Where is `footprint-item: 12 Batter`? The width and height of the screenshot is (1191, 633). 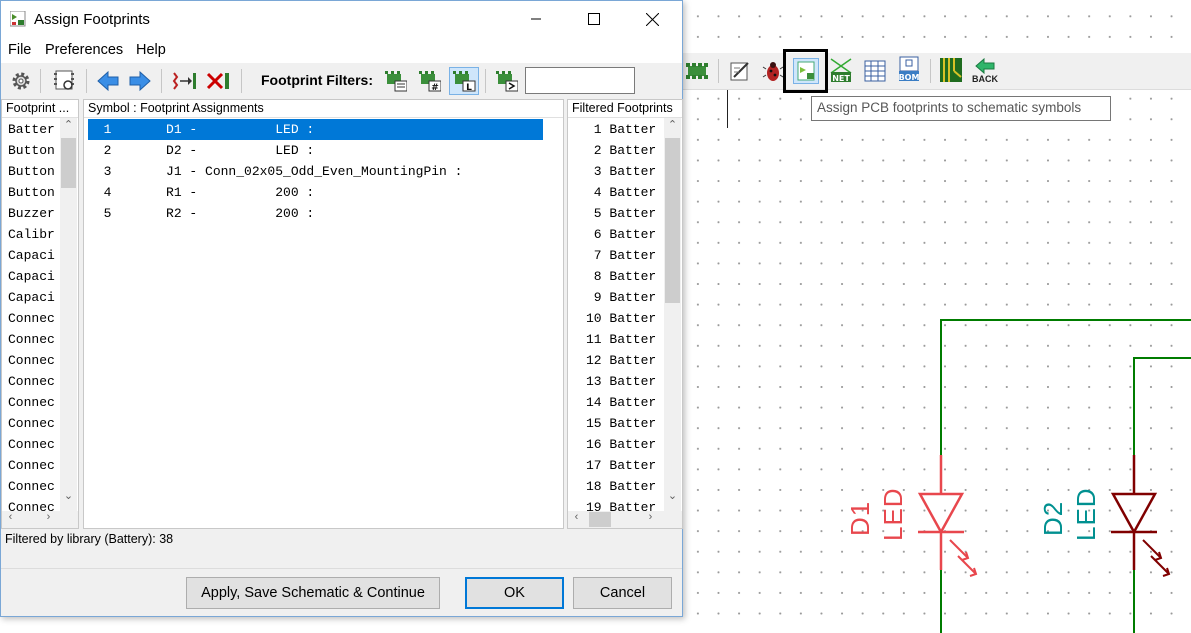
footprint-item: 12 Batter is located at coordinates (621, 360).